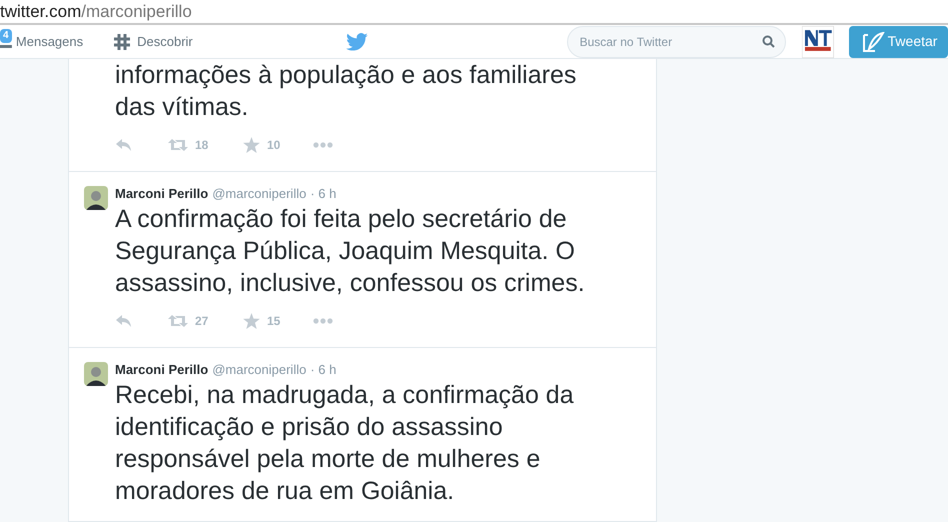 This screenshot has height=522, width=948. I want to click on tweet-text: A confirmação foi feita pelo secretário de Segurança Pública, Joaquim Mesquita. O assassino, inclusive, confessou os crimes., so click(350, 251).